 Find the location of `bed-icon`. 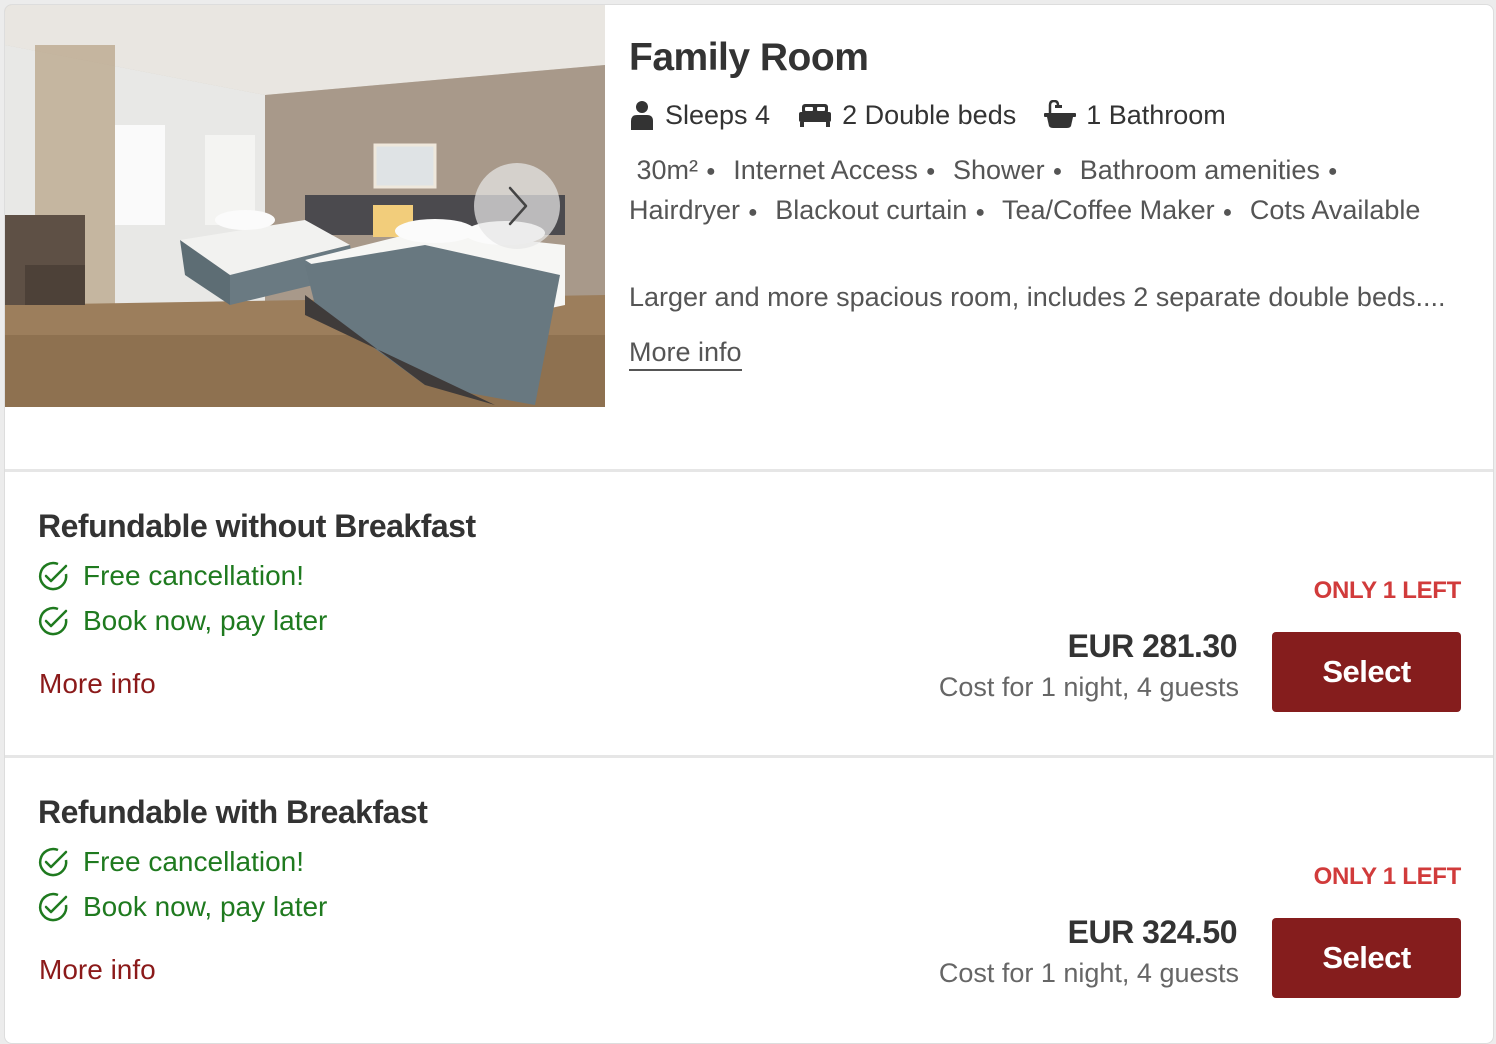

bed-icon is located at coordinates (815, 116).